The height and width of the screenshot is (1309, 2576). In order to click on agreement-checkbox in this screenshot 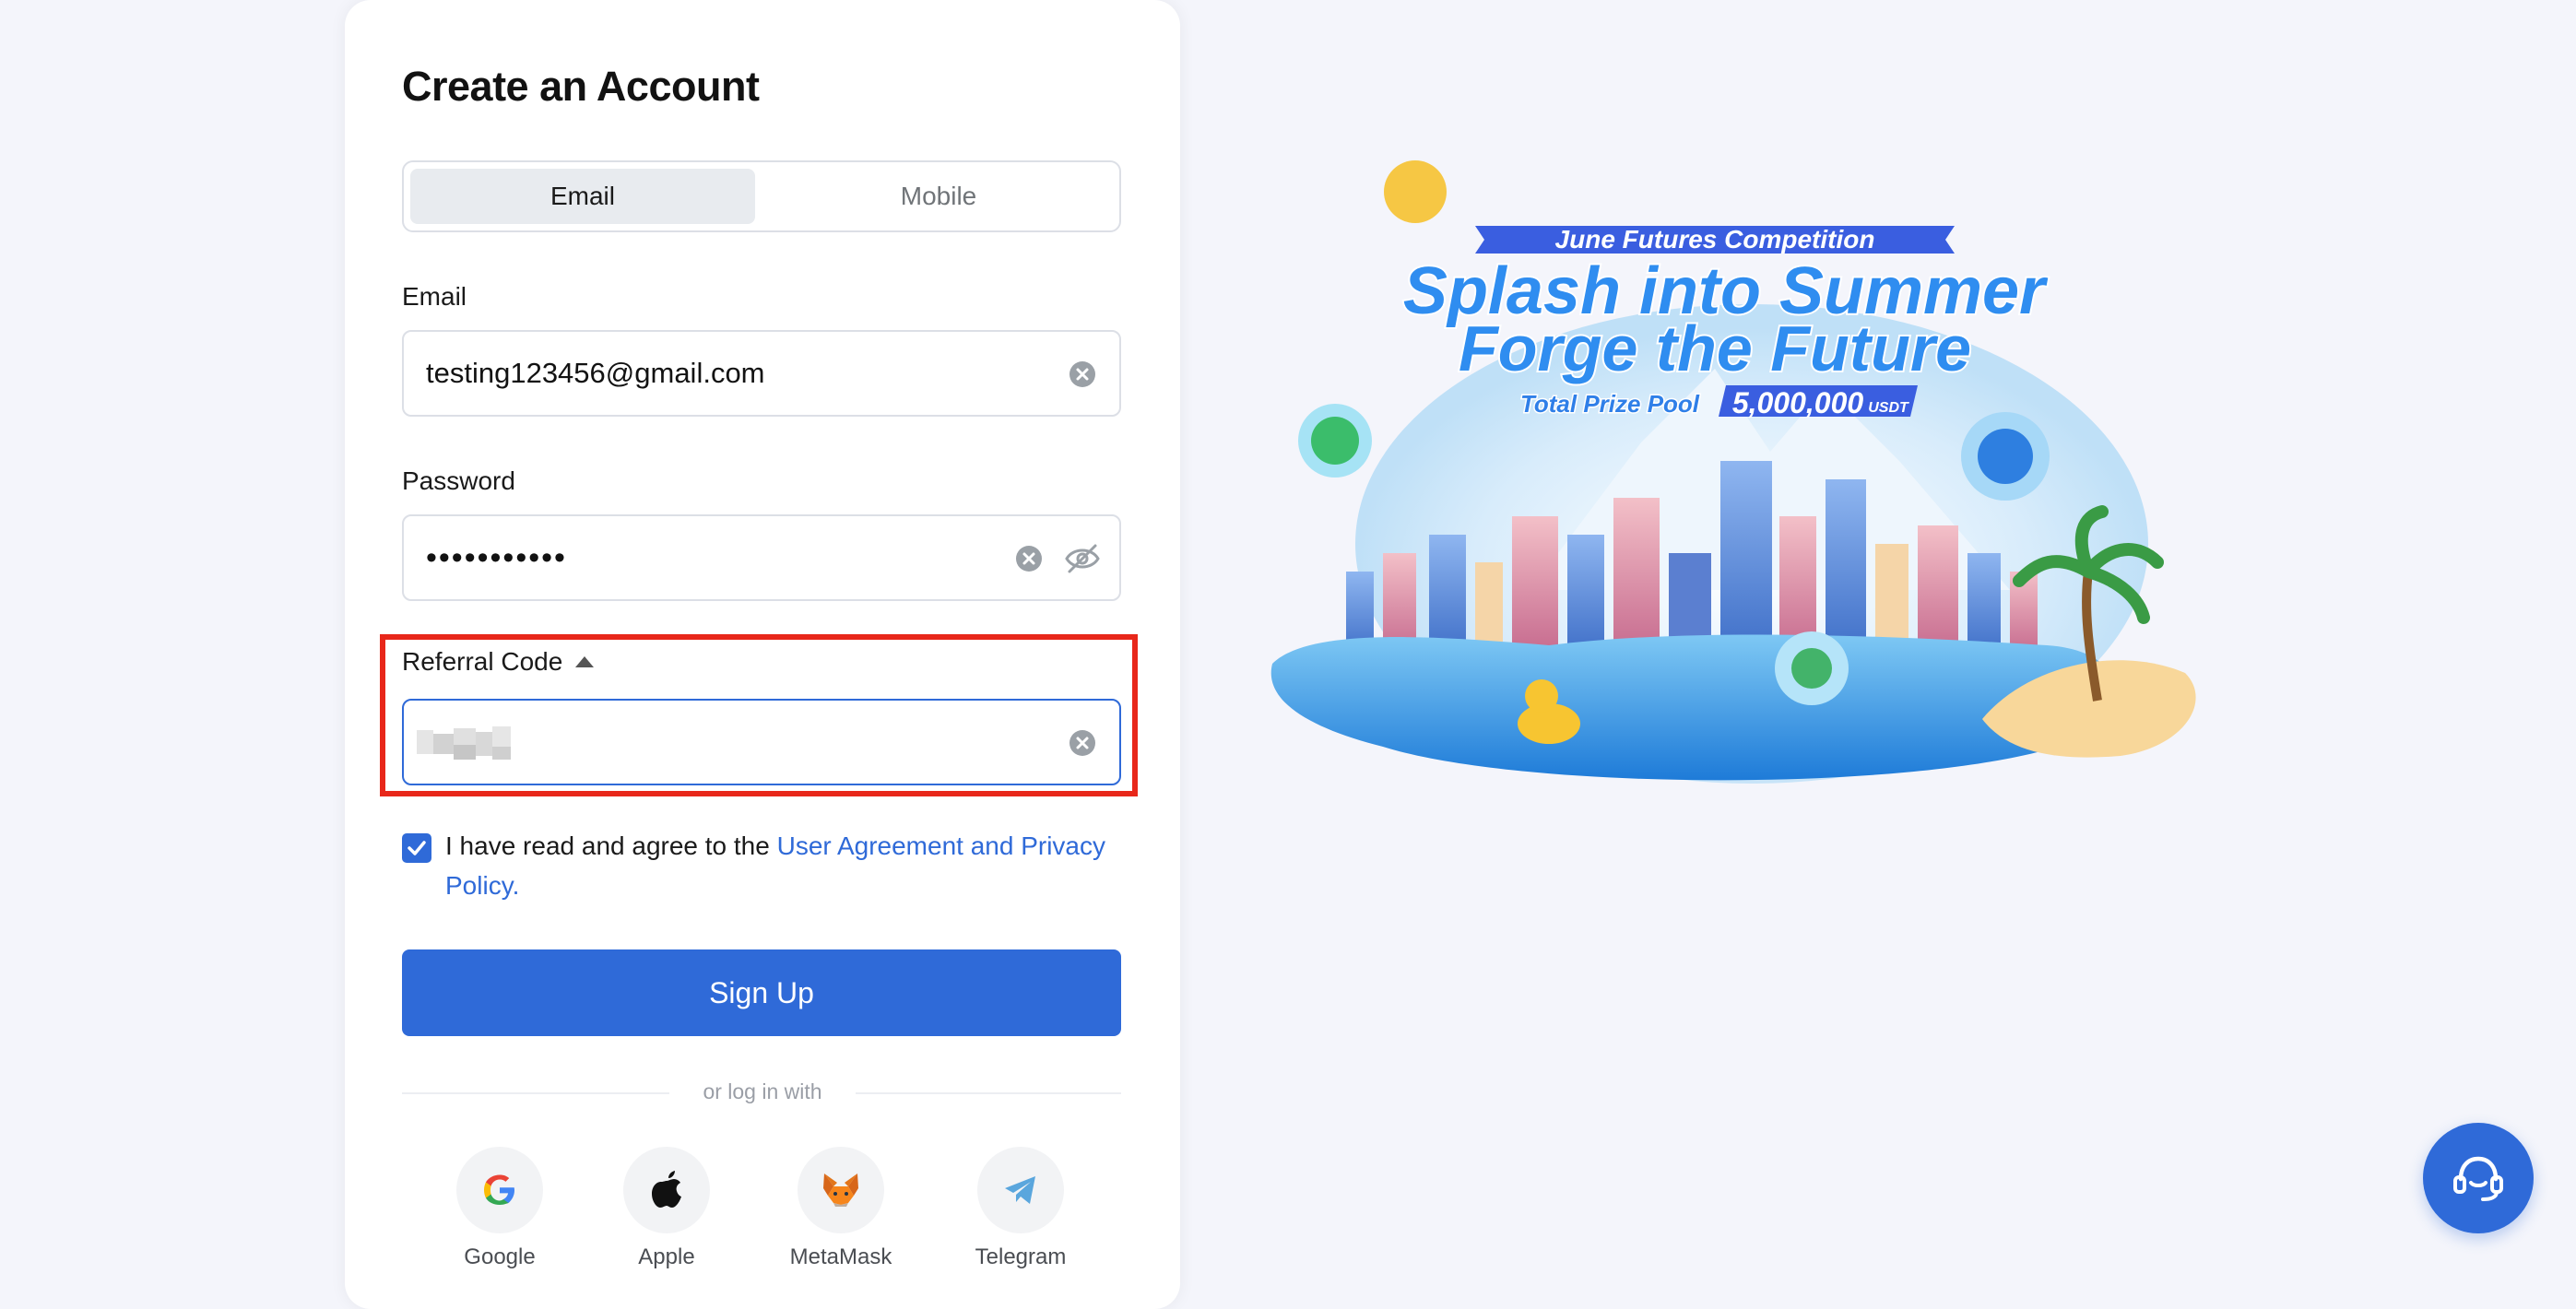, I will do `click(416, 848)`.